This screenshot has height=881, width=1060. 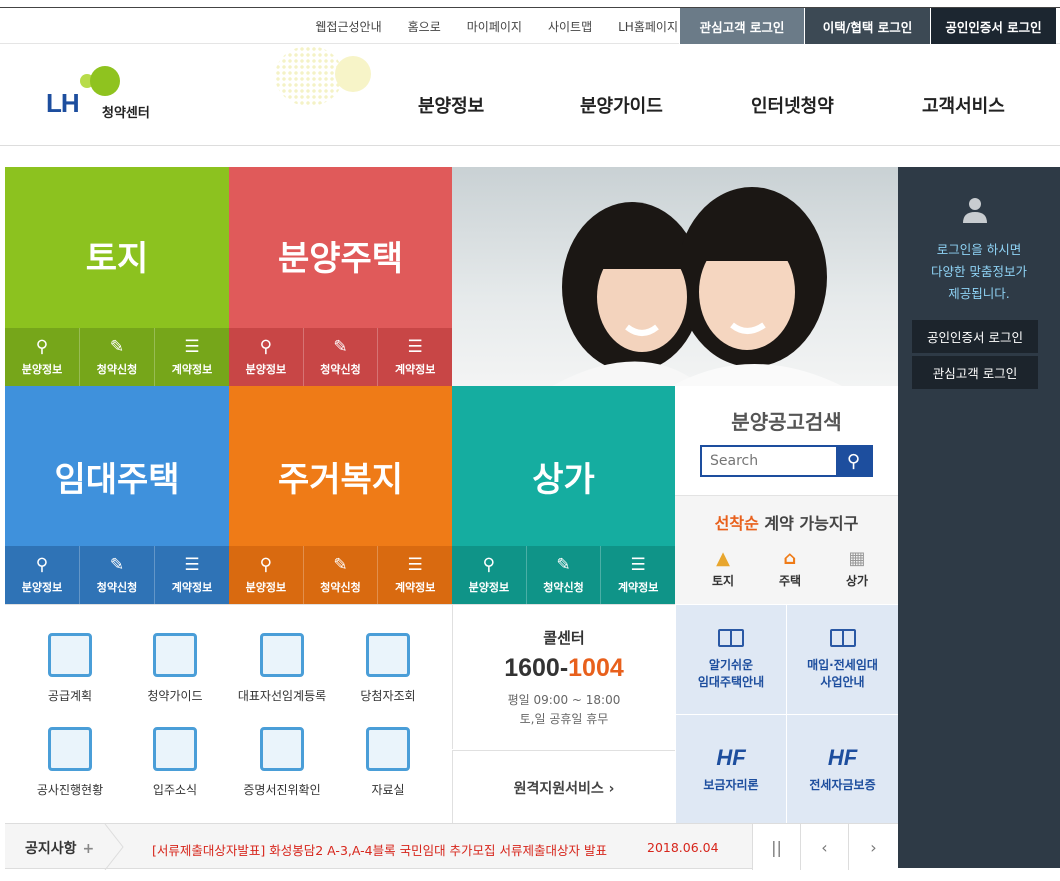 I want to click on holiday-notice: 토,일 공휴일 휴무, so click(x=564, y=719).